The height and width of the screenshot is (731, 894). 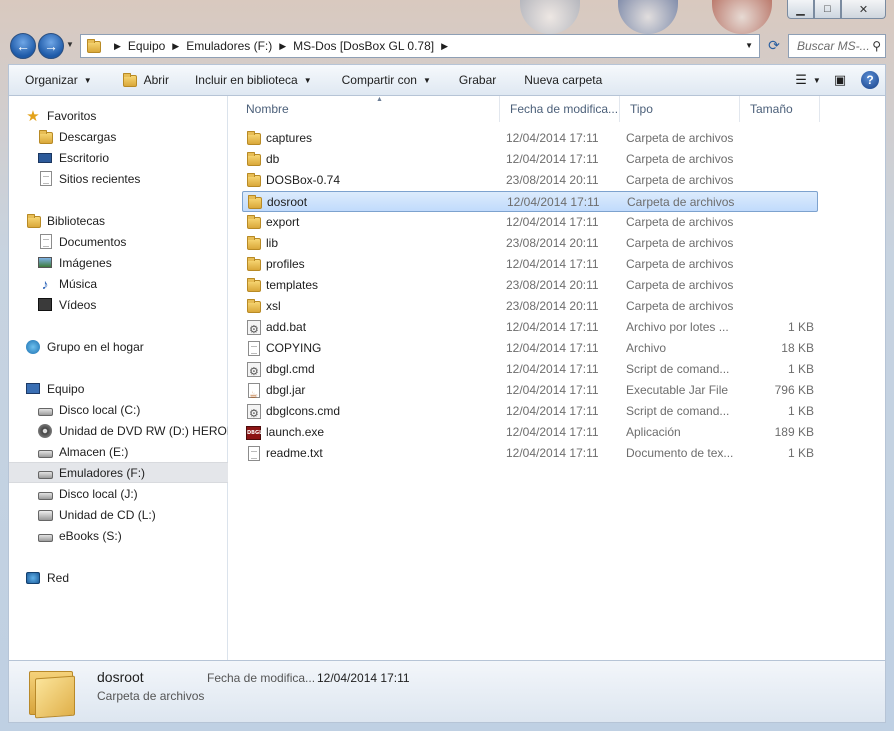 I want to click on jar-file-icon, so click(x=254, y=390).